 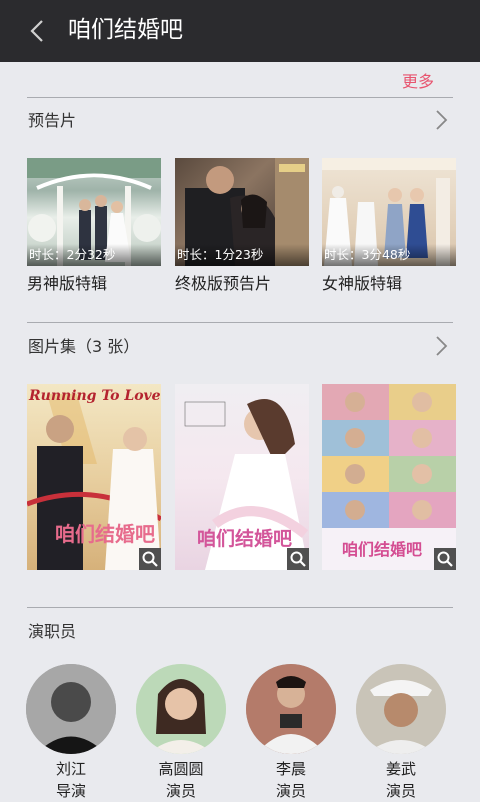 I want to click on trailer-thumbnail: 时长：2分32秒, so click(x=94, y=212).